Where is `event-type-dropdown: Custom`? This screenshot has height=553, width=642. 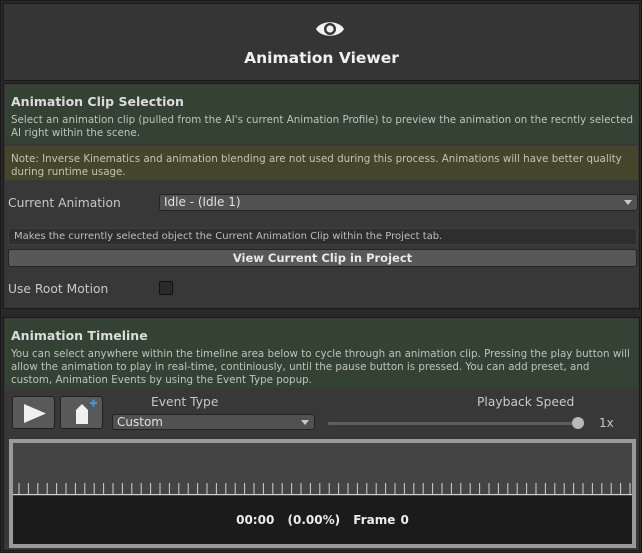
event-type-dropdown: Custom is located at coordinates (213, 422).